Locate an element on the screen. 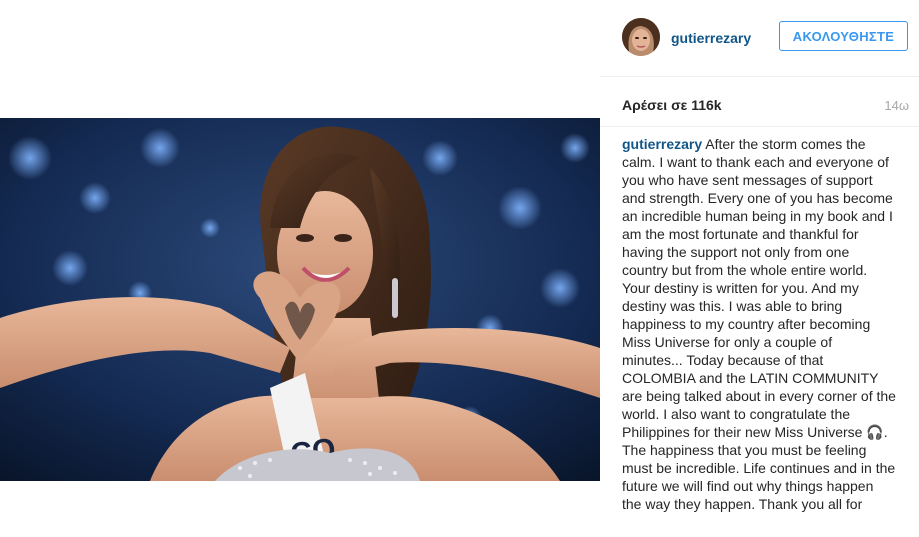  post-header: gutierrezary ΑΚΟΛΟΥΘΗΣΤΕ is located at coordinates (759, 38).